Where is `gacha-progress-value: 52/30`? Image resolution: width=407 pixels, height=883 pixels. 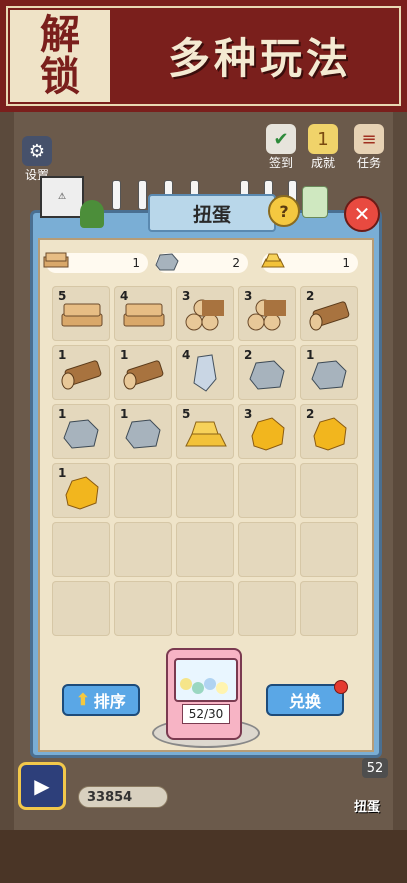
gacha-progress-value: 52/30 is located at coordinates (206, 714).